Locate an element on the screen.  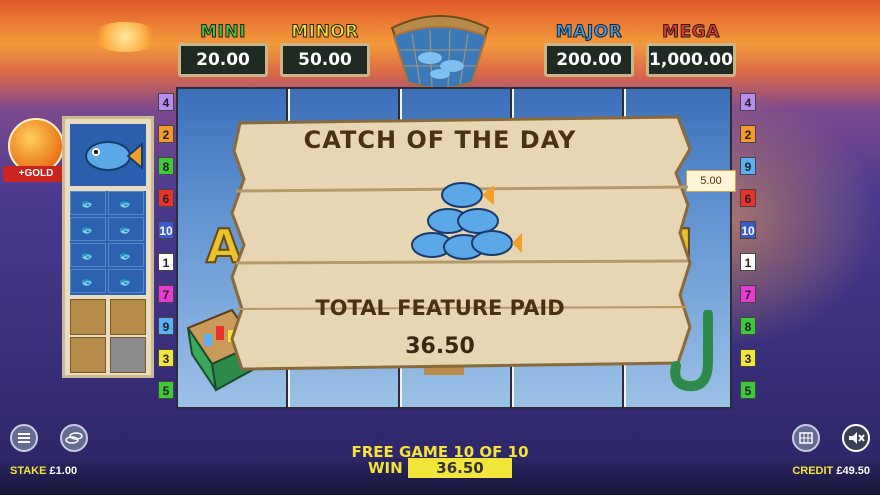
sunset-sun is located at coordinates (125, 37).